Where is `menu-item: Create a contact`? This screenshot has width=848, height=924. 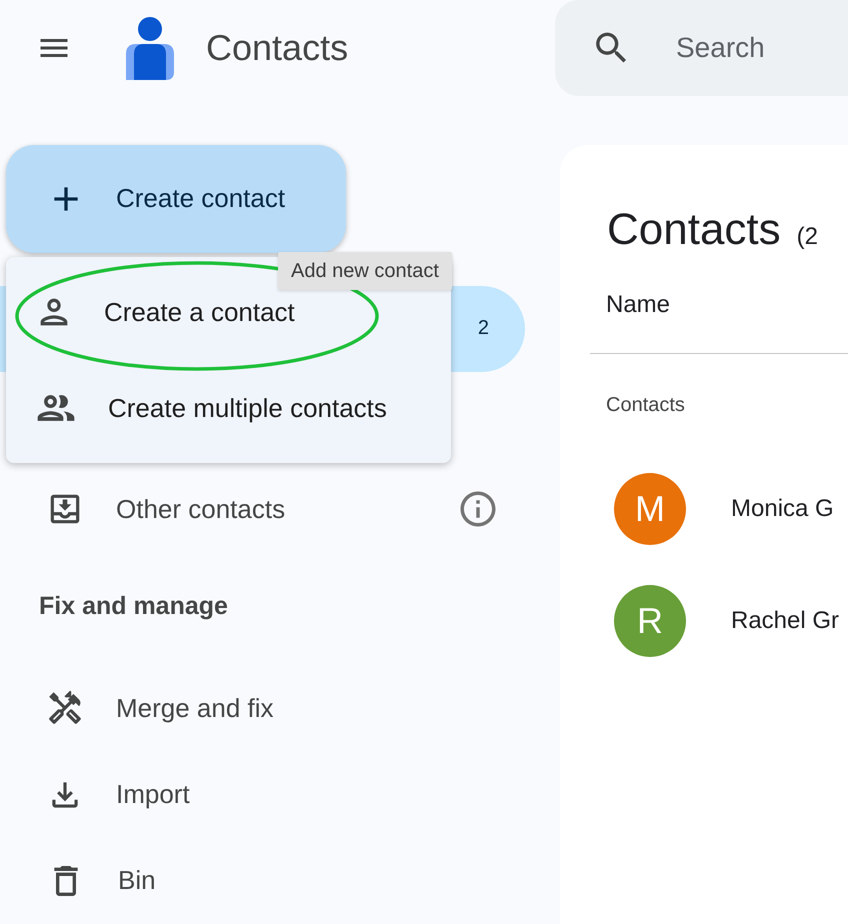
menu-item: Create a contact is located at coordinates (199, 312).